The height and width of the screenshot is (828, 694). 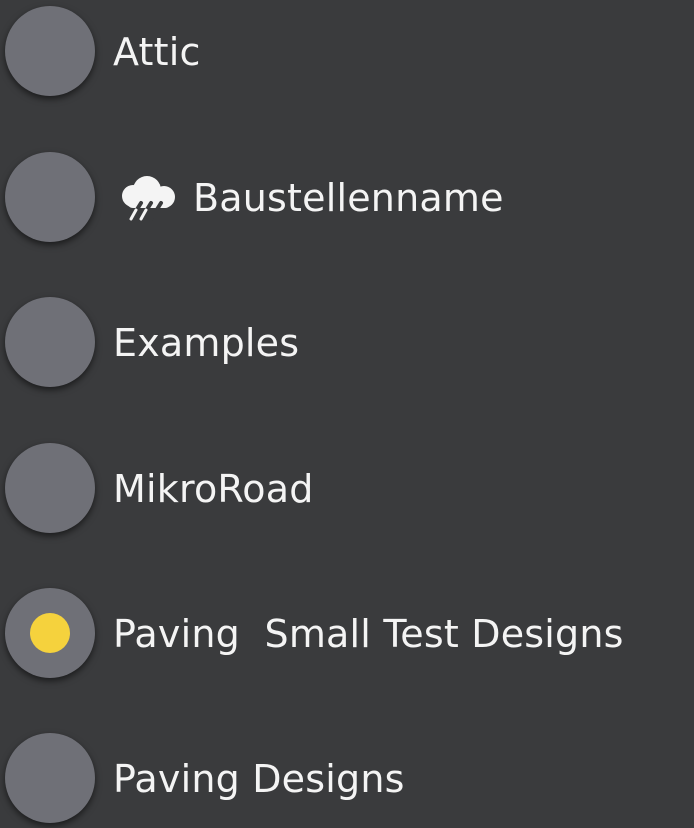 I want to click on option-label-wrap: Paving Designs, so click(x=259, y=779).